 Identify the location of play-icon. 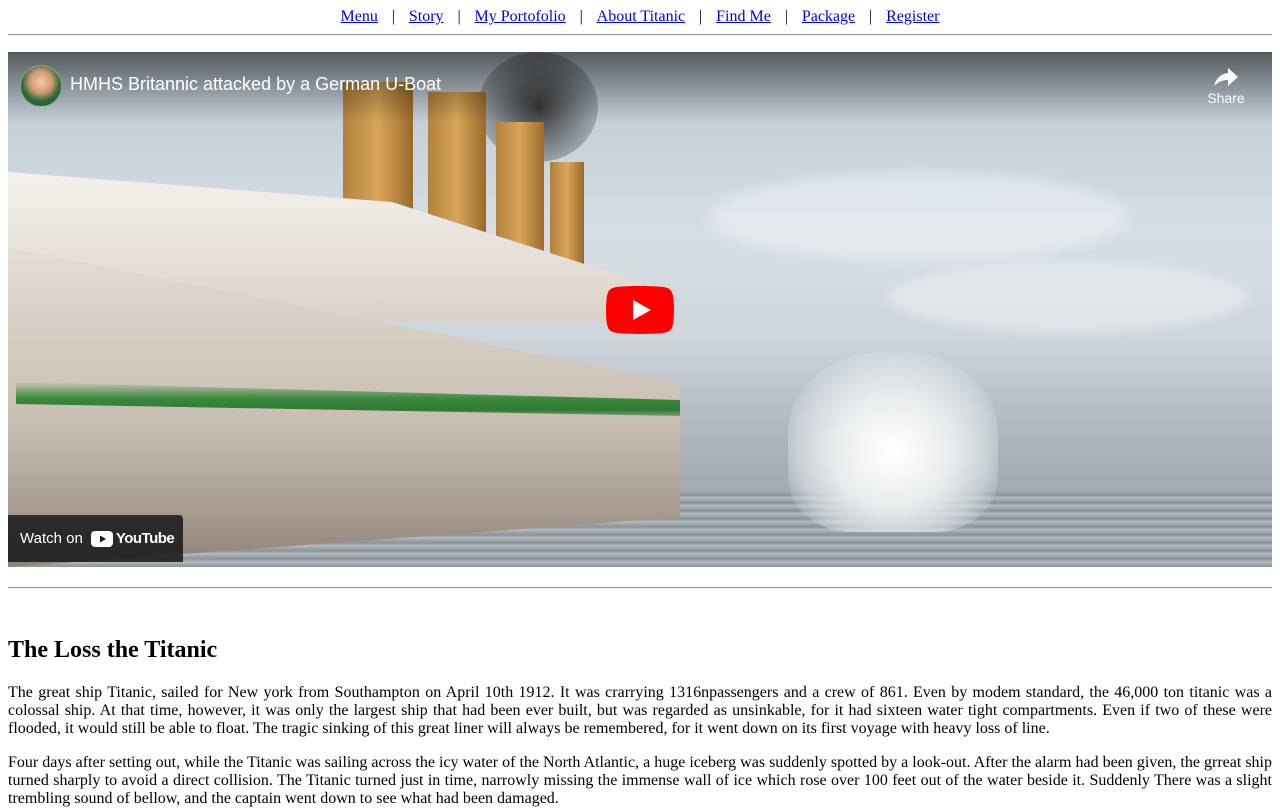
(640, 310).